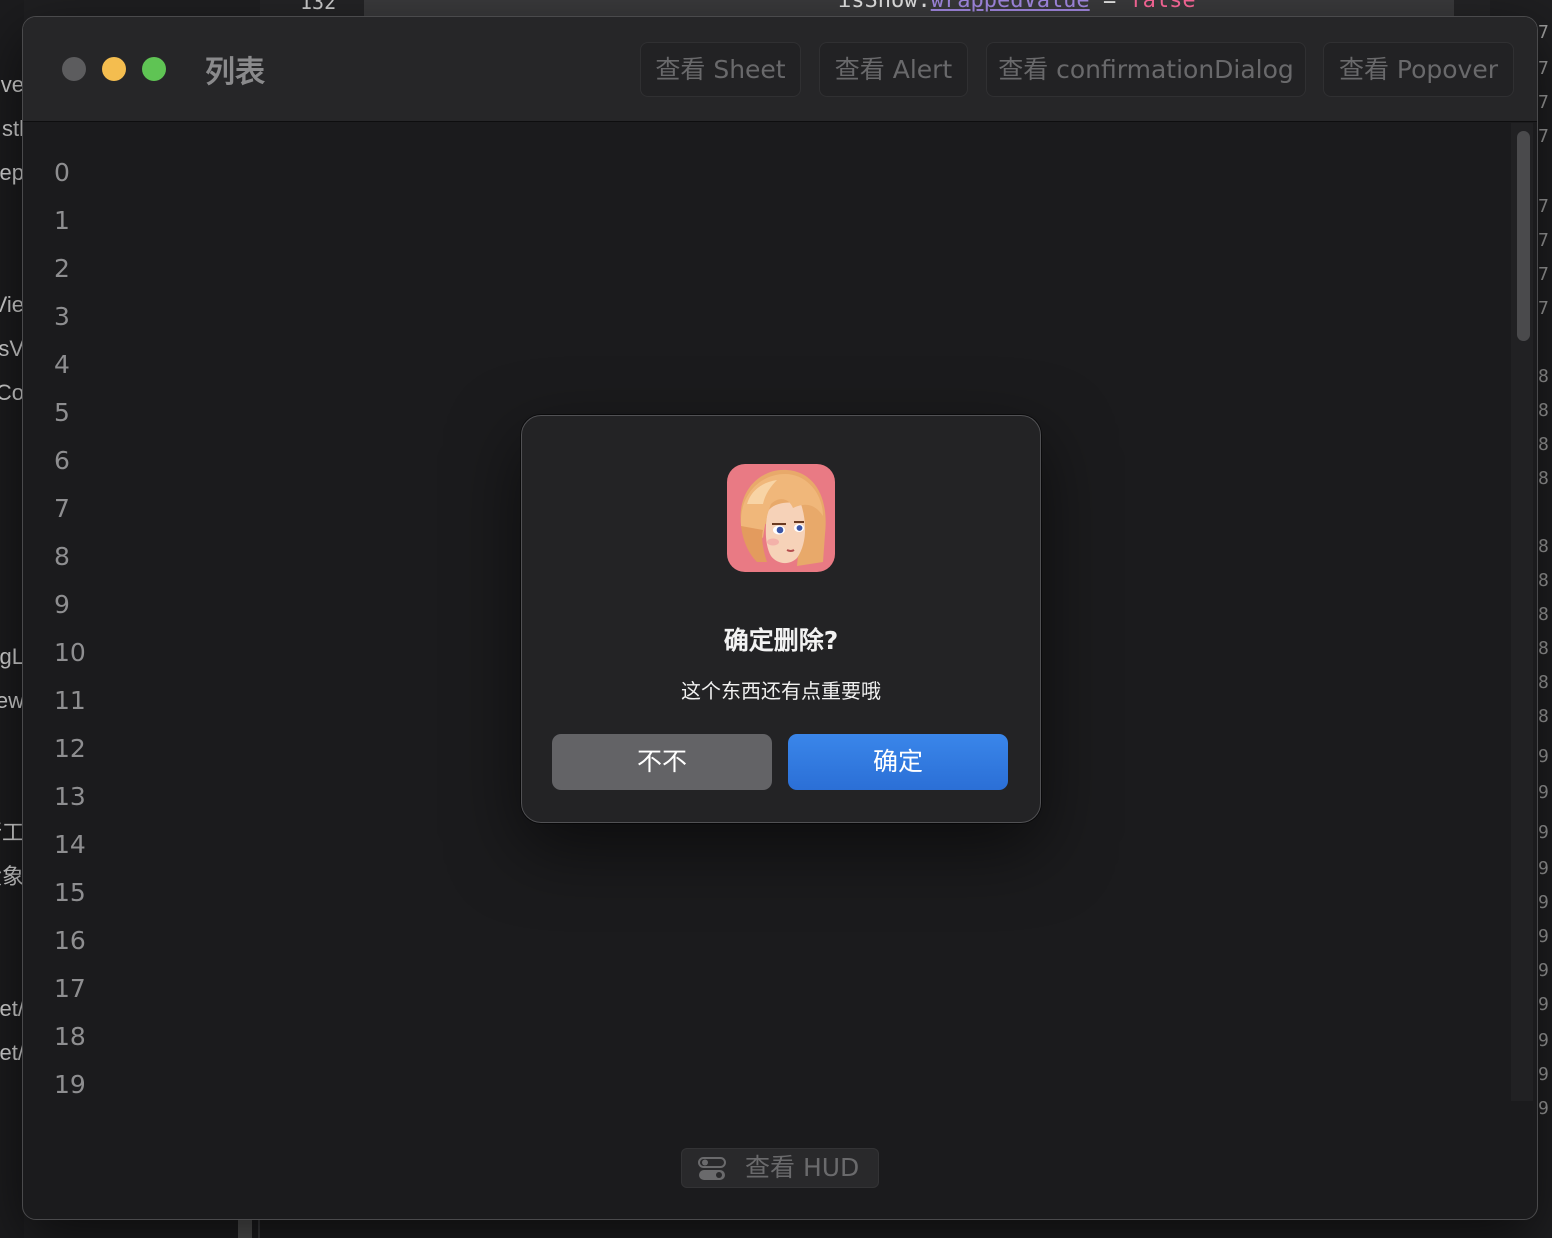  I want to click on list-item: 8, so click(94, 557).